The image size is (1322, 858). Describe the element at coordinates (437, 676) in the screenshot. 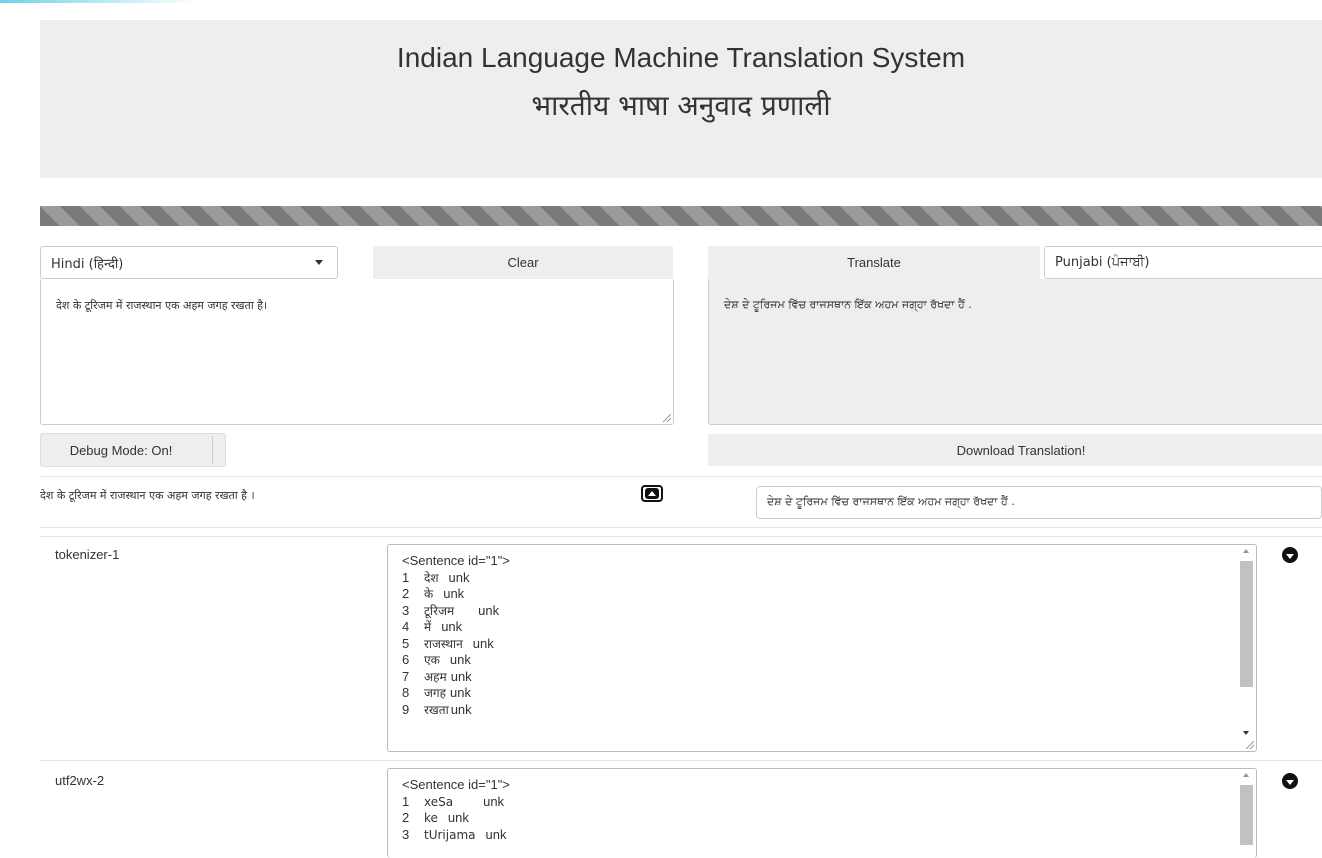

I see `list-item: 7 अहम unk` at that location.